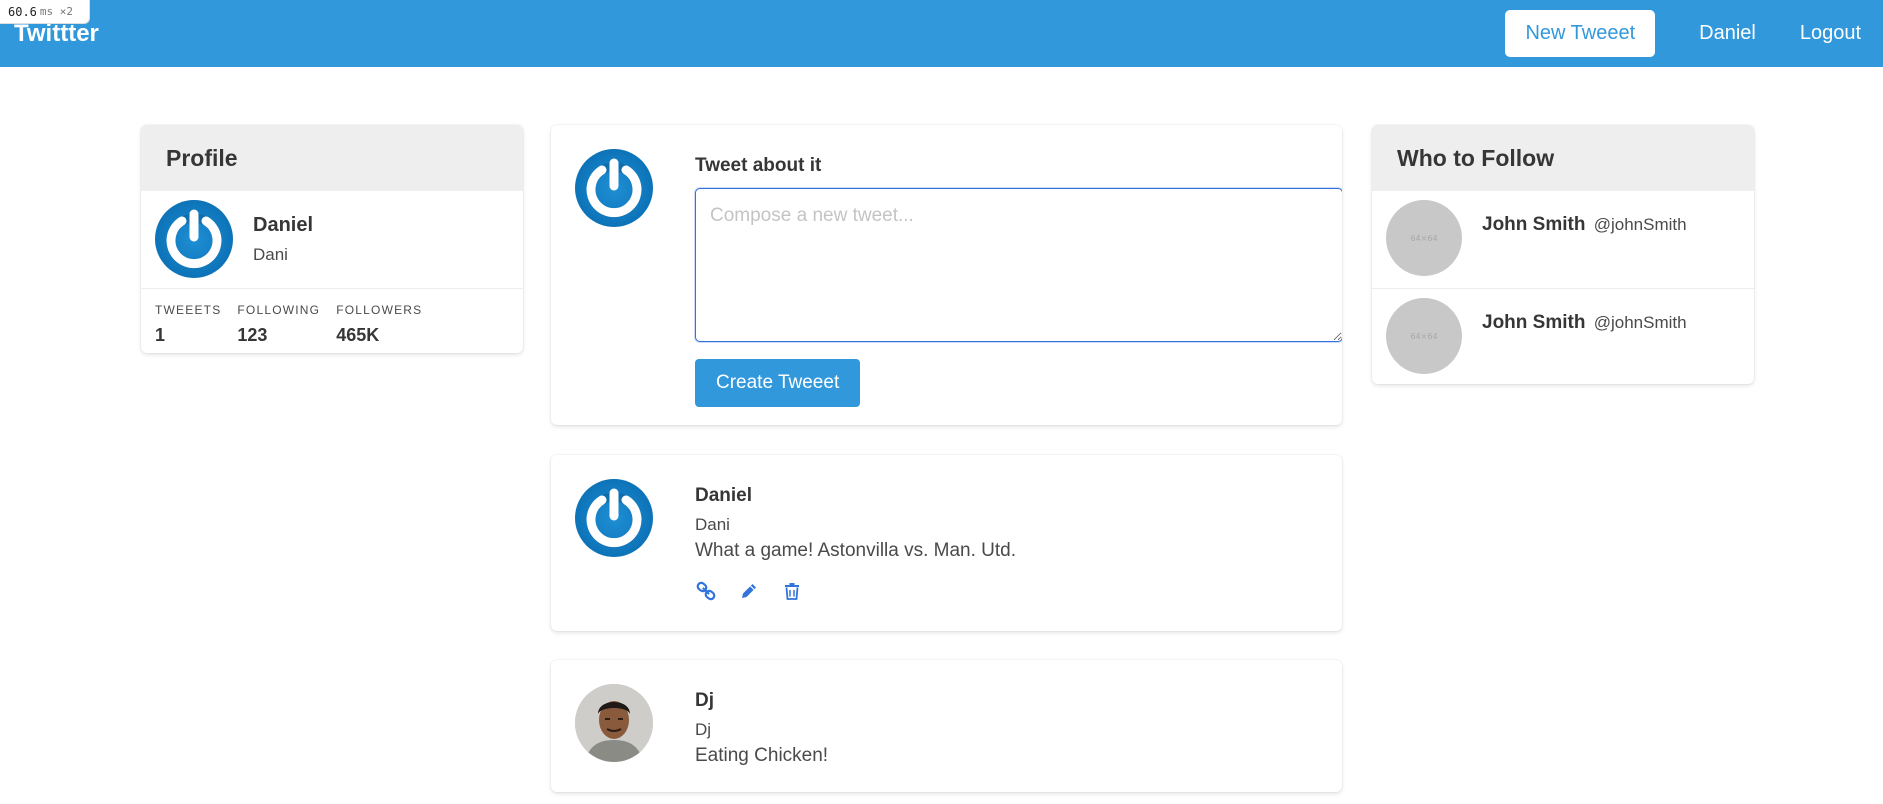 The width and height of the screenshot is (1883, 804). What do you see at coordinates (761, 725) in the screenshot?
I see `tweet-content: Dj Dj Eating Chicken!` at bounding box center [761, 725].